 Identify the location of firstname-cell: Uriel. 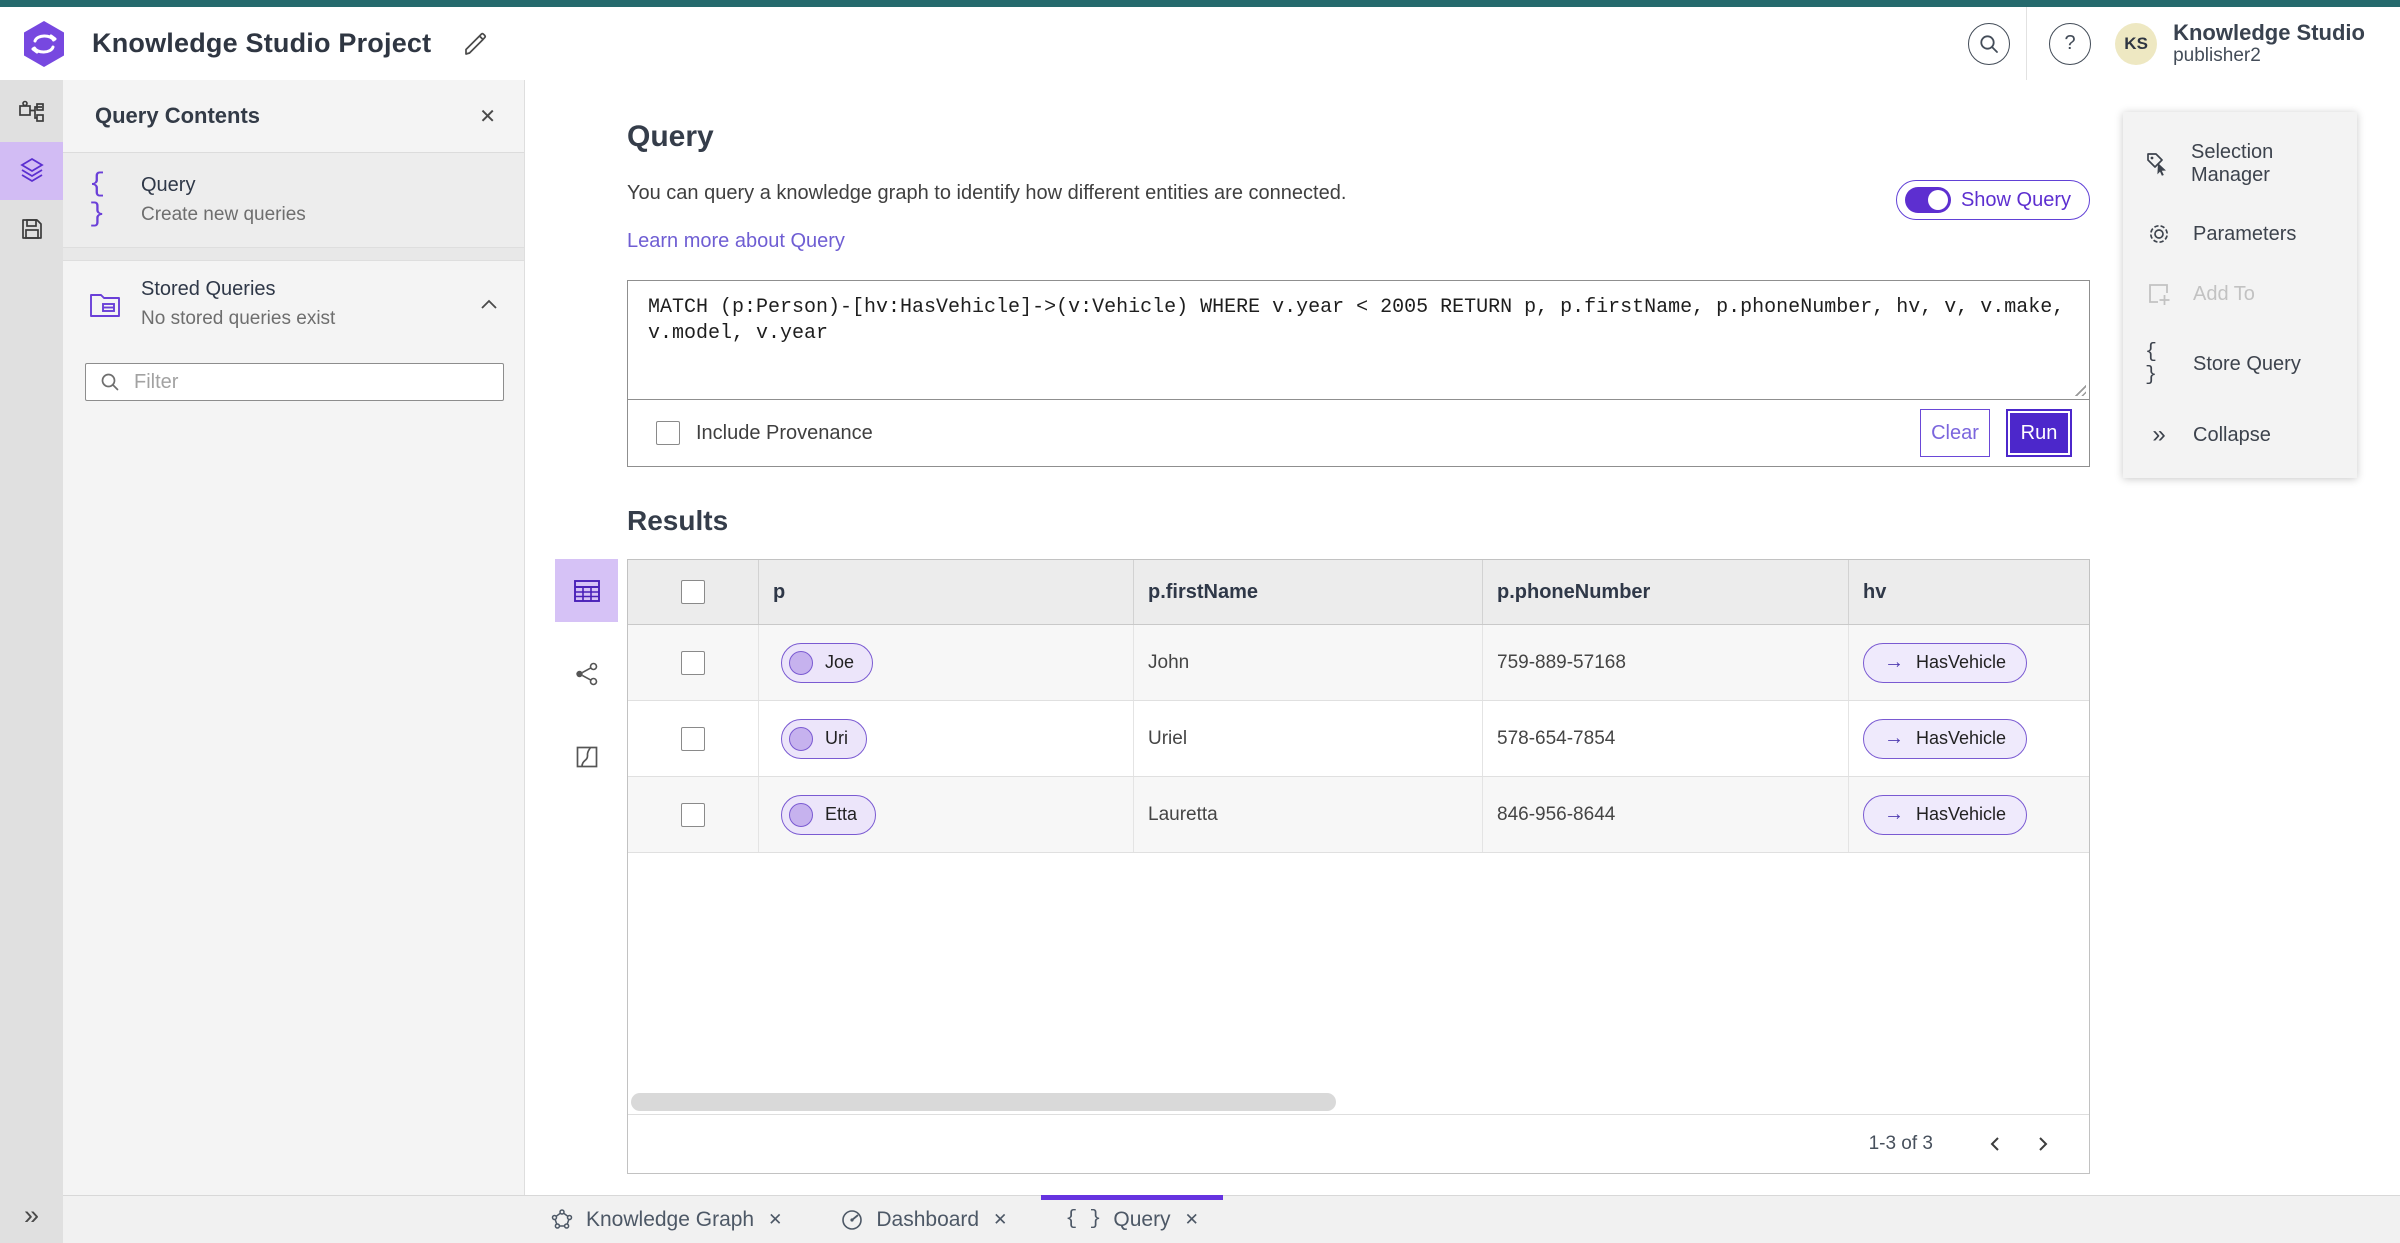
(1308, 738).